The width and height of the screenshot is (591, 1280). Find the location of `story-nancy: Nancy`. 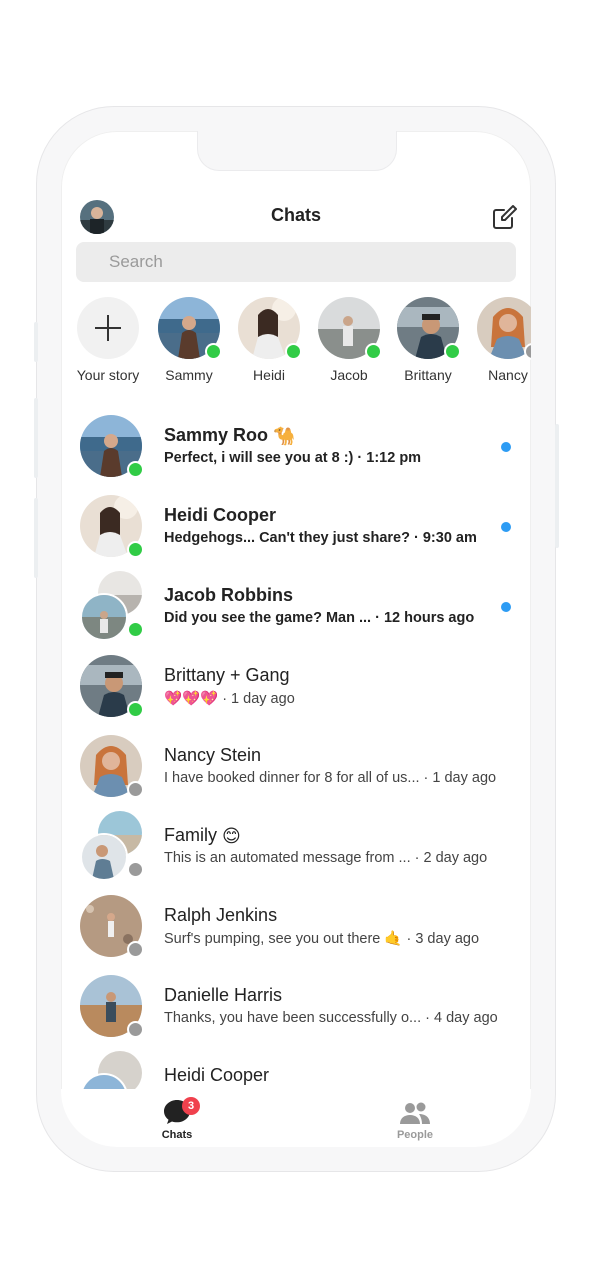

story-nancy: Nancy is located at coordinates (499, 340).